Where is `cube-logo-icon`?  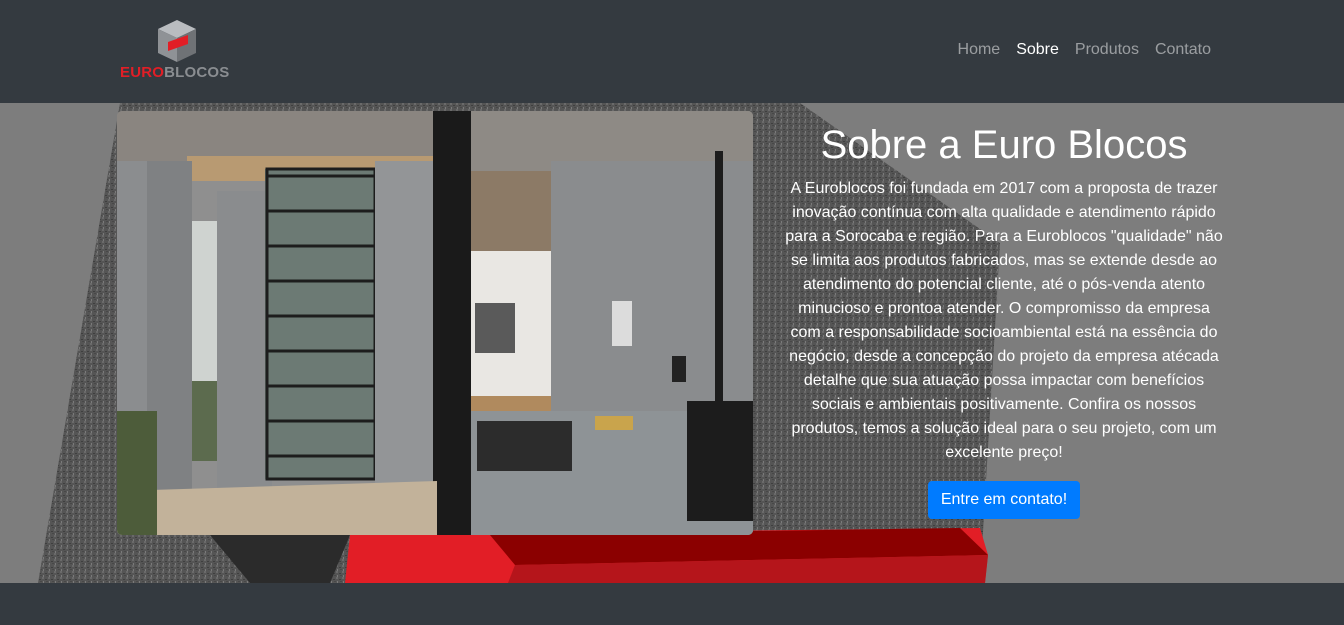 cube-logo-icon is located at coordinates (177, 41).